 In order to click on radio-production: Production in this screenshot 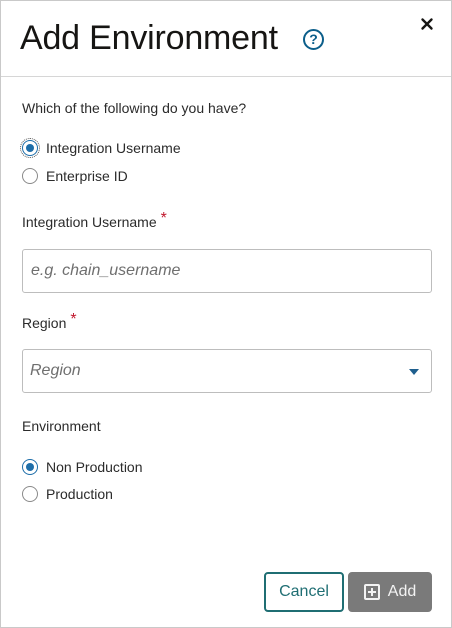, I will do `click(67, 494)`.